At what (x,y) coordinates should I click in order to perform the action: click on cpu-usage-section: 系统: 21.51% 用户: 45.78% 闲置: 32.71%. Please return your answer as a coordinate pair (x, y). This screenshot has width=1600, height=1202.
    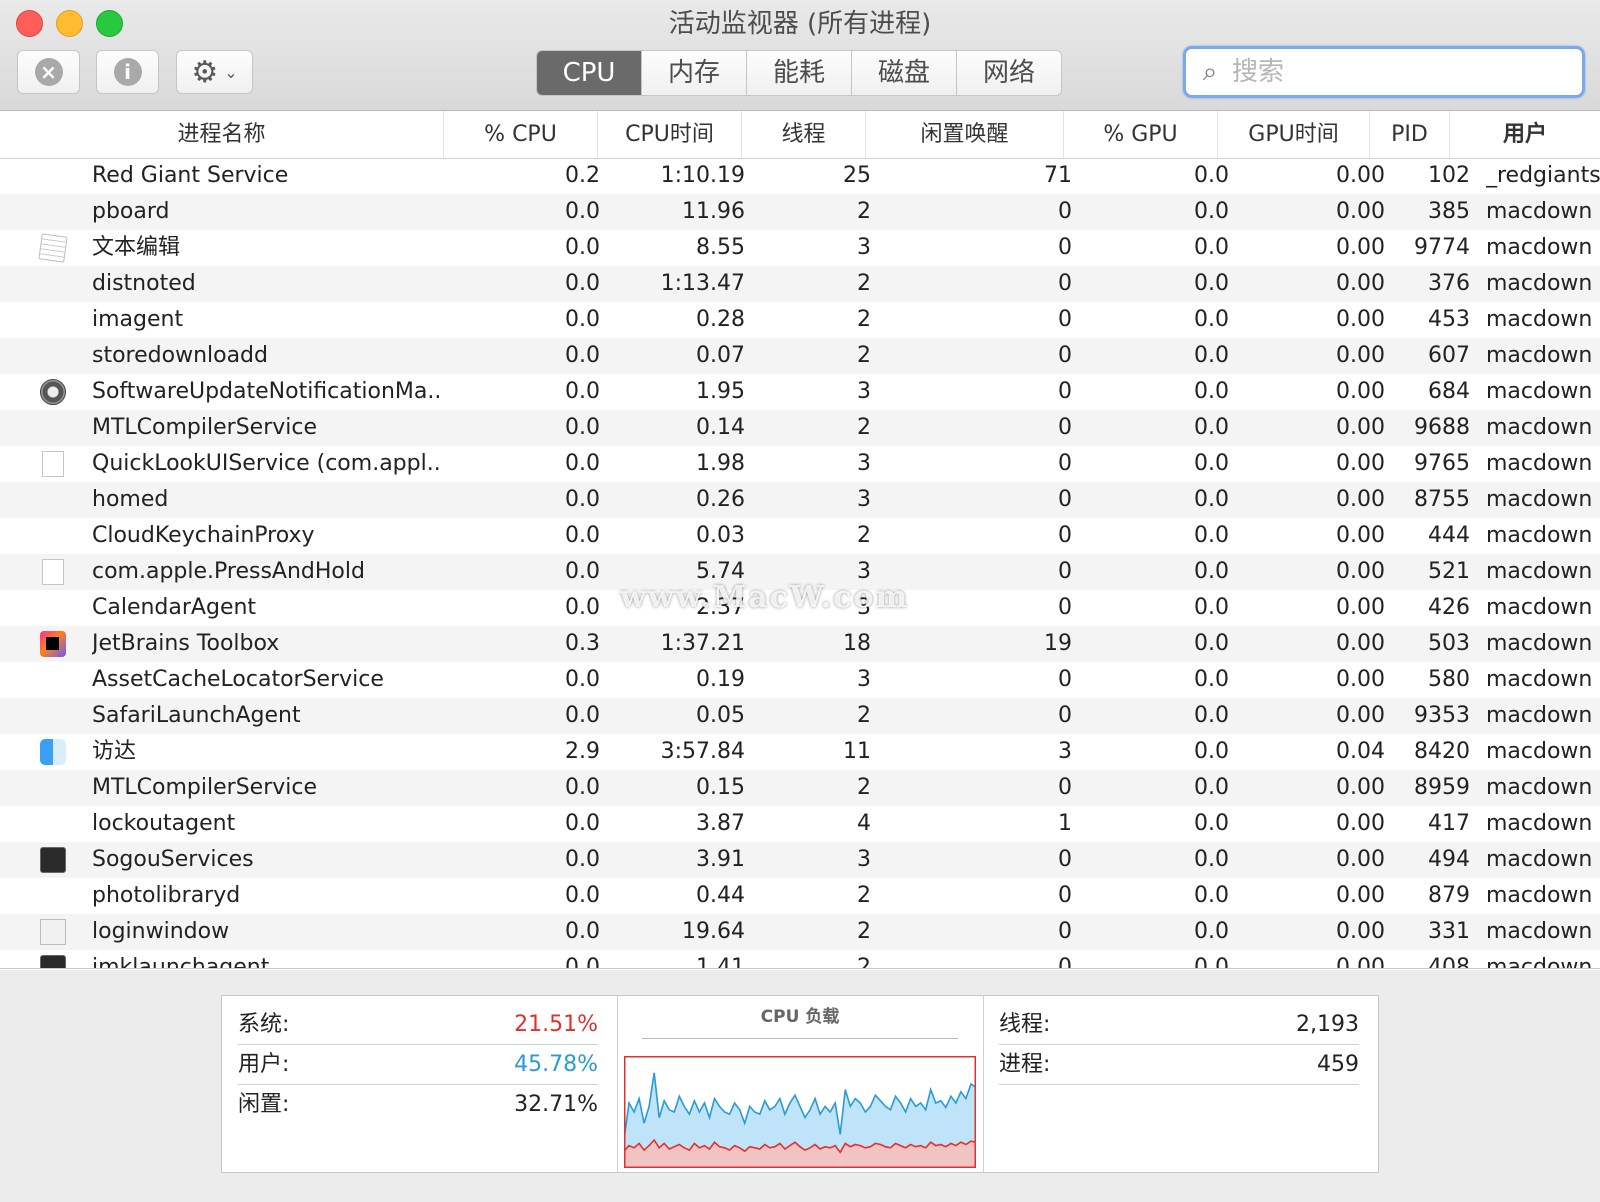
    Looking at the image, I should click on (420, 1084).